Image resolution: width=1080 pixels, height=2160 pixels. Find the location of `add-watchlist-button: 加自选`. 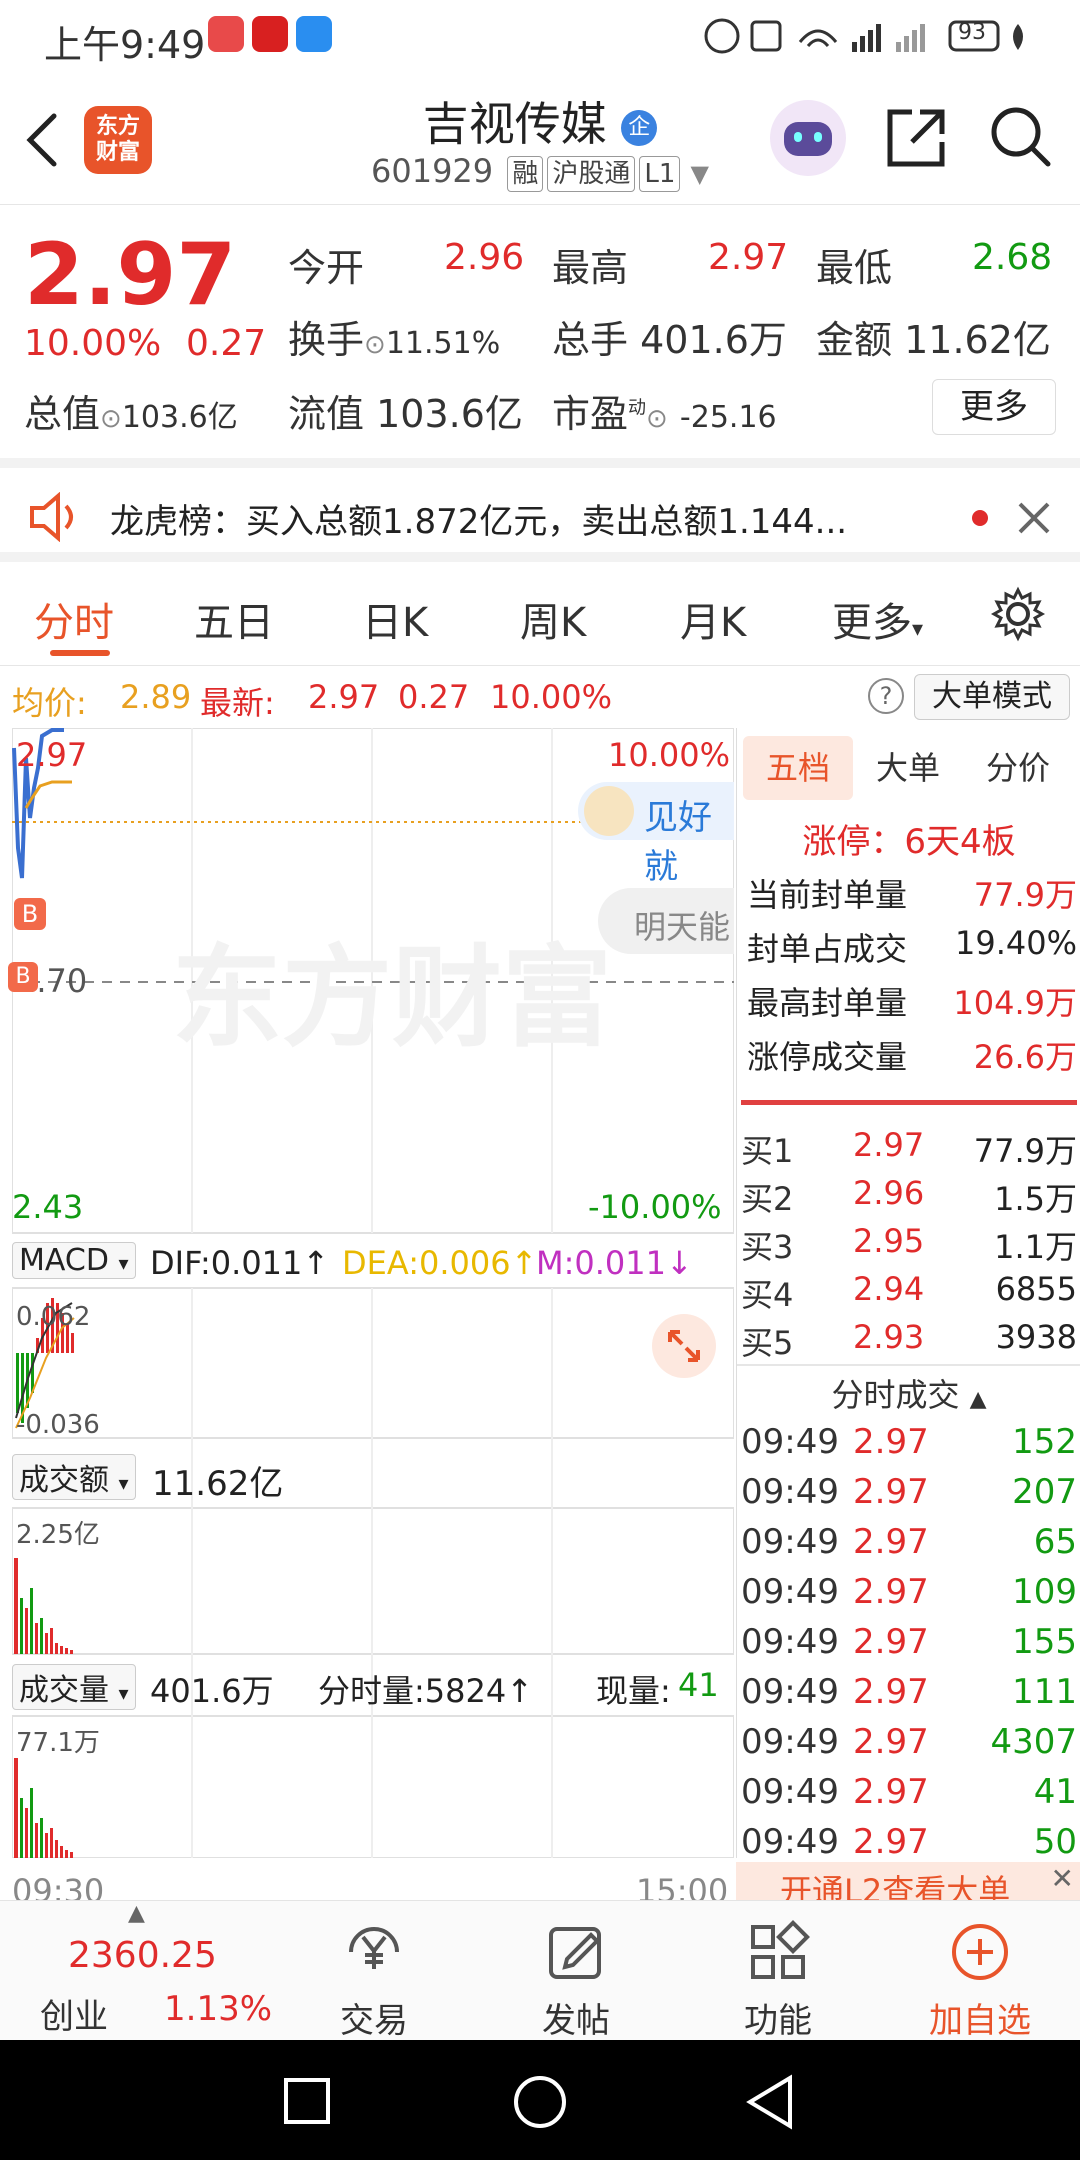

add-watchlist-button: 加自选 is located at coordinates (980, 1980).